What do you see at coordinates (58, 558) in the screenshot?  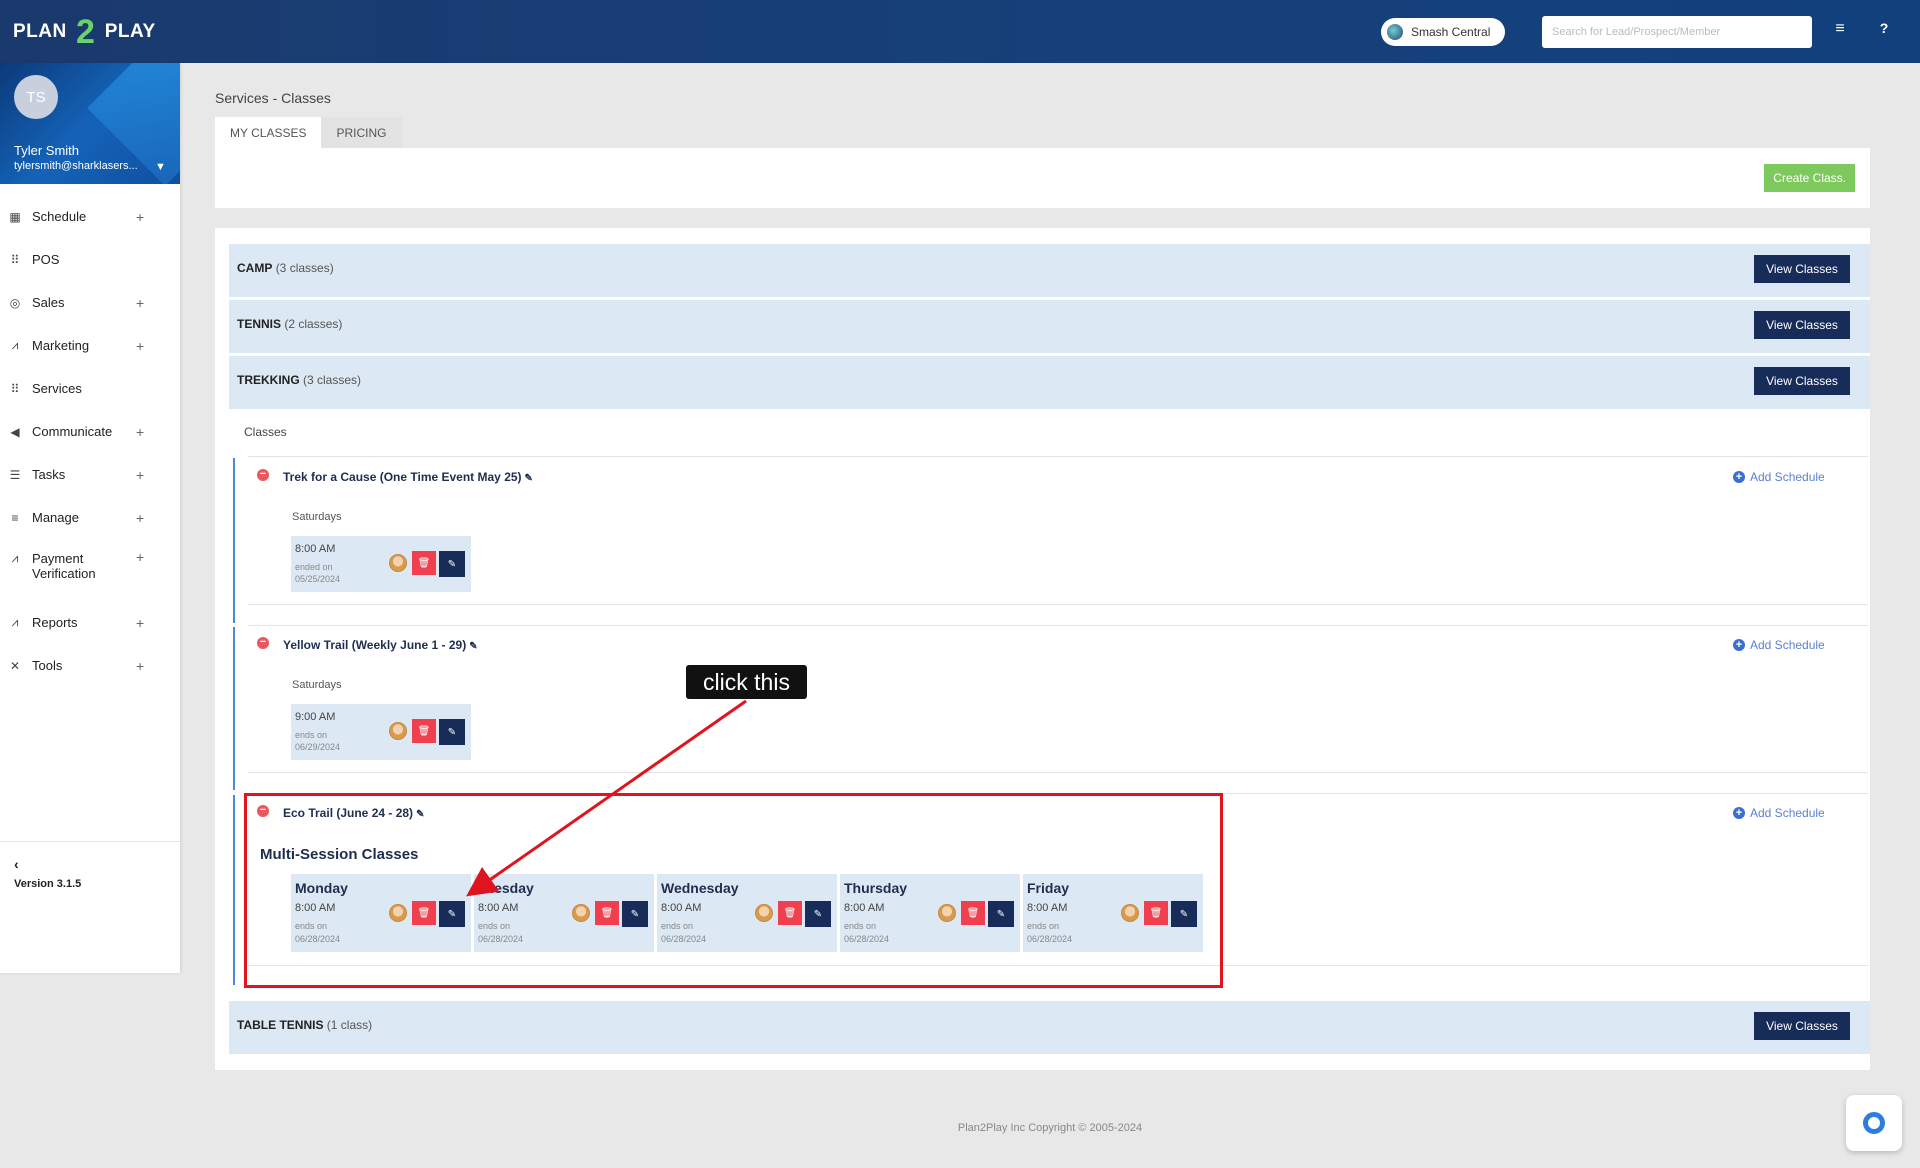 I see `label-line1: Payment` at bounding box center [58, 558].